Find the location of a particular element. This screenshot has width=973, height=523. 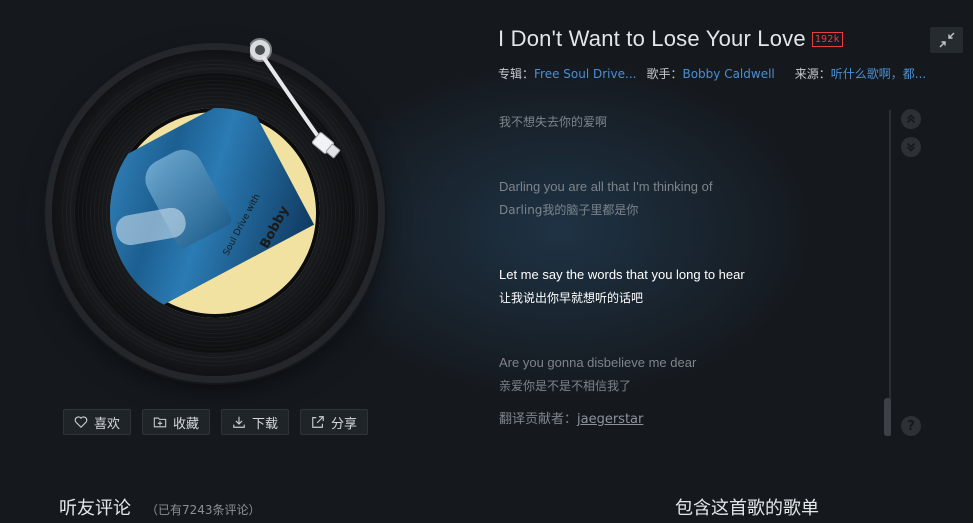

album-label: 专辑： is located at coordinates (516, 74).